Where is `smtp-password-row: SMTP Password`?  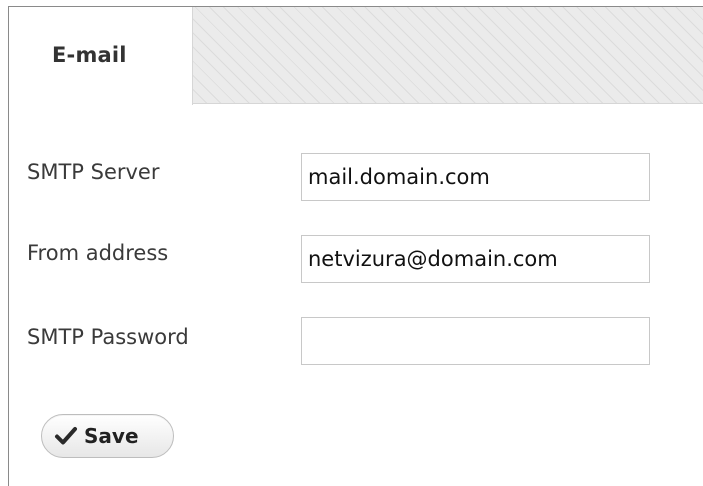
smtp-password-row: SMTP Password is located at coordinates (356, 340).